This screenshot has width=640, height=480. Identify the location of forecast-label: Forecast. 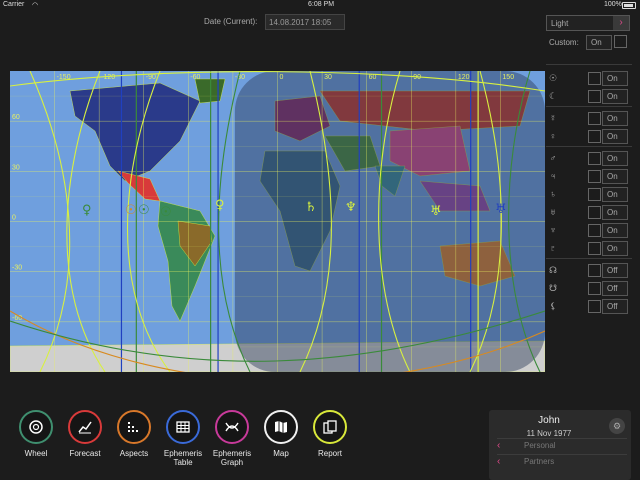
(85, 453).